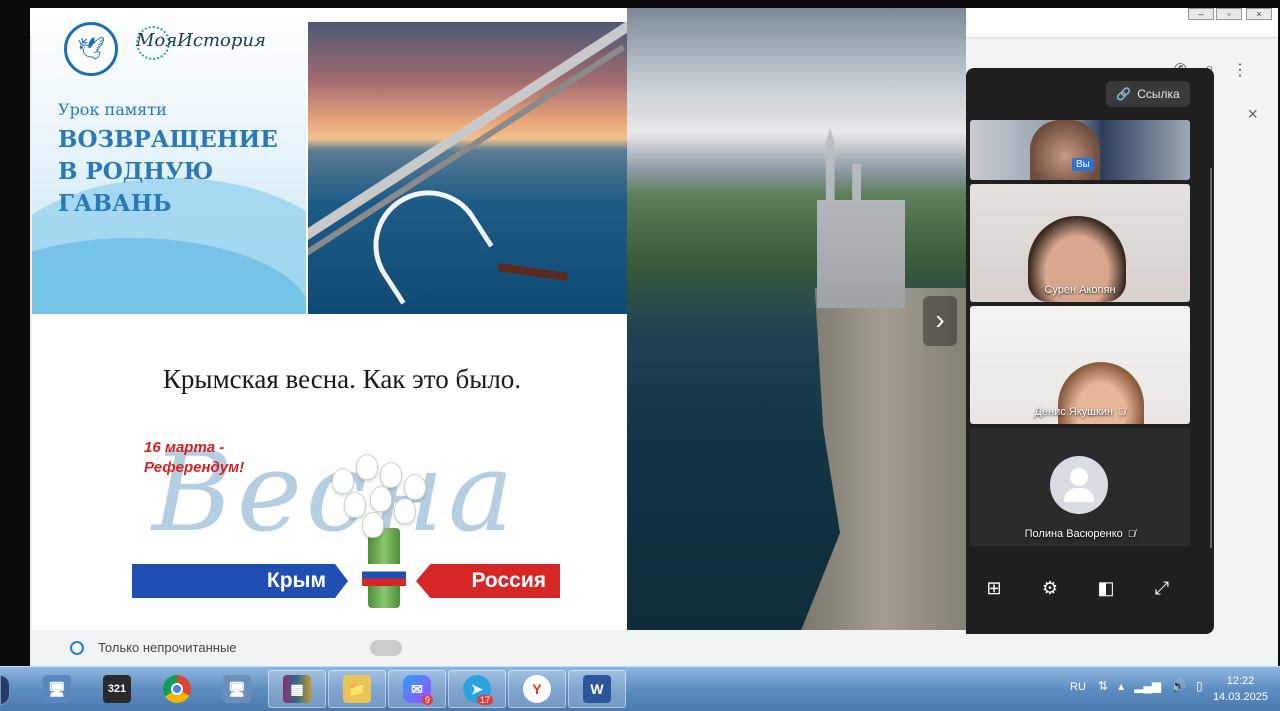 The image size is (1280, 711). I want to click on taskbar-apps: 🖥 321 🖥 ▦ 📁 ✉ 9 ➤ 17 Y W, so click(327, 689).